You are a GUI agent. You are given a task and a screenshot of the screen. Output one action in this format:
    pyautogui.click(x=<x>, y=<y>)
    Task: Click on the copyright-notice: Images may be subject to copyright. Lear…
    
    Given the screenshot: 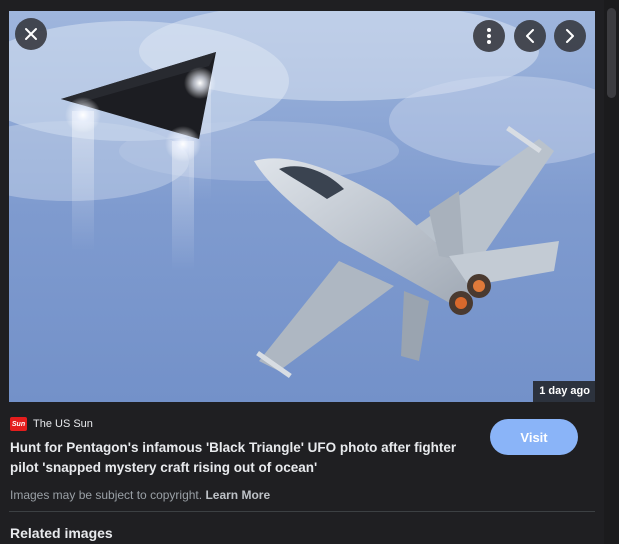 What is the action you would take?
    pyautogui.click(x=140, y=495)
    